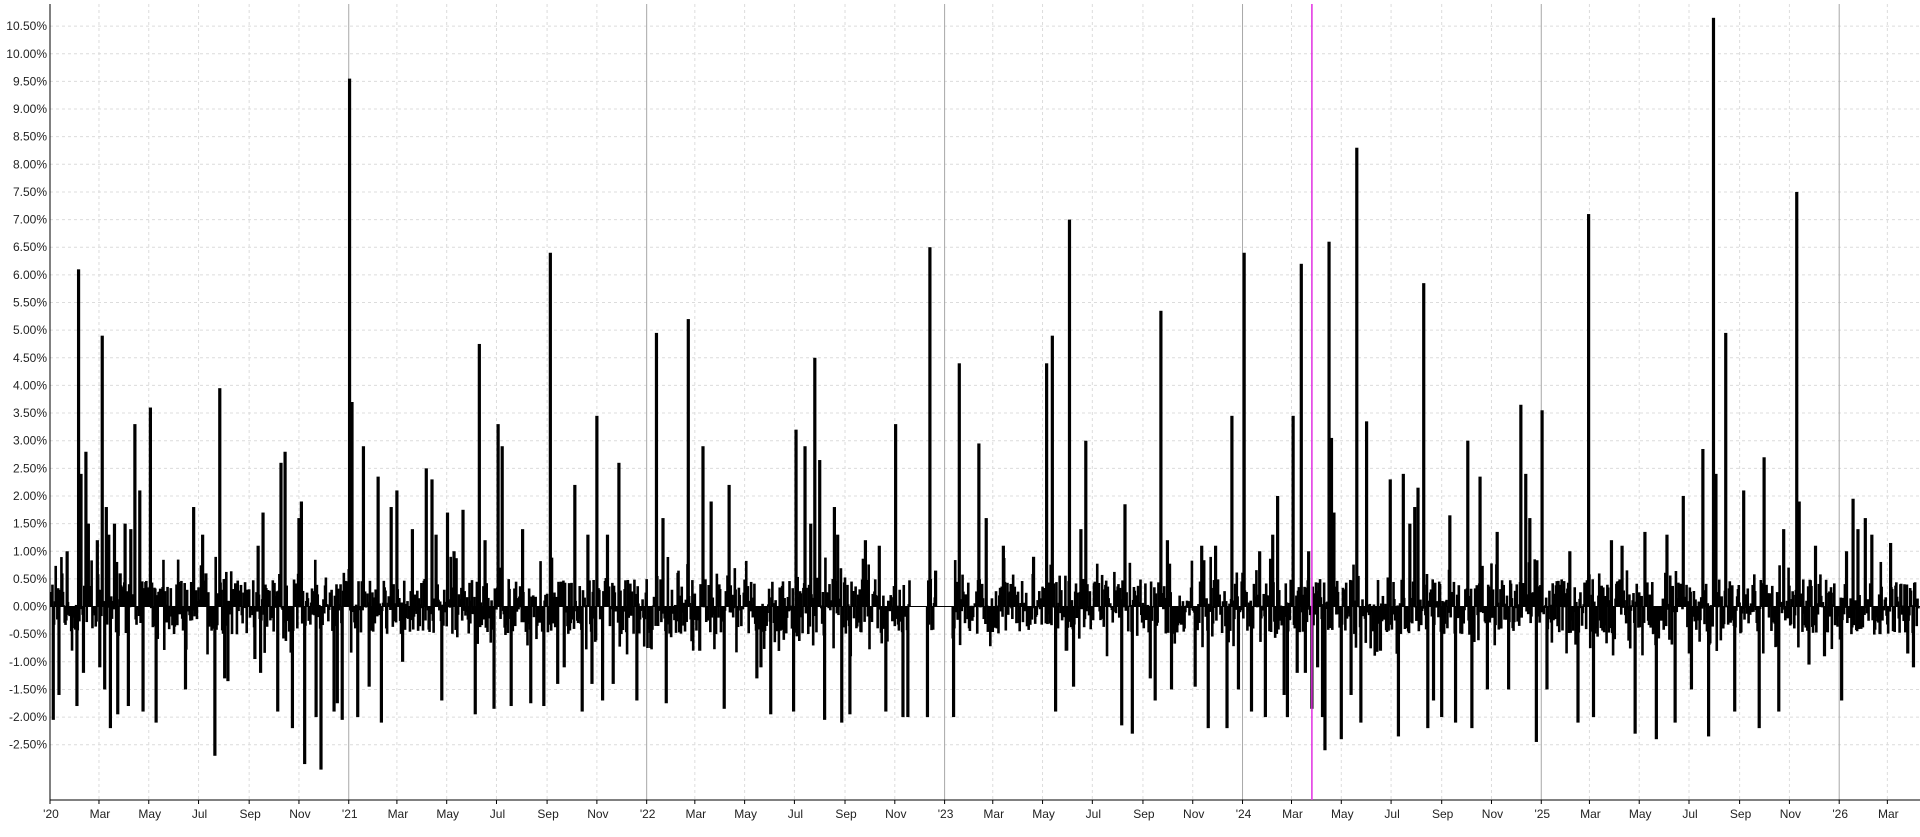 The image size is (1920, 837). I want to click on y-tick-label: -1.50%, so click(28, 689).